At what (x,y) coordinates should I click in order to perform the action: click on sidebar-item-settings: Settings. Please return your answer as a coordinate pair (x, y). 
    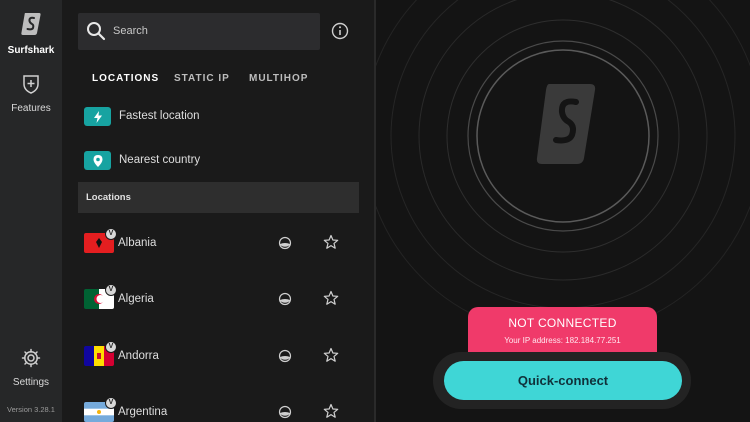
    Looking at the image, I should click on (31, 368).